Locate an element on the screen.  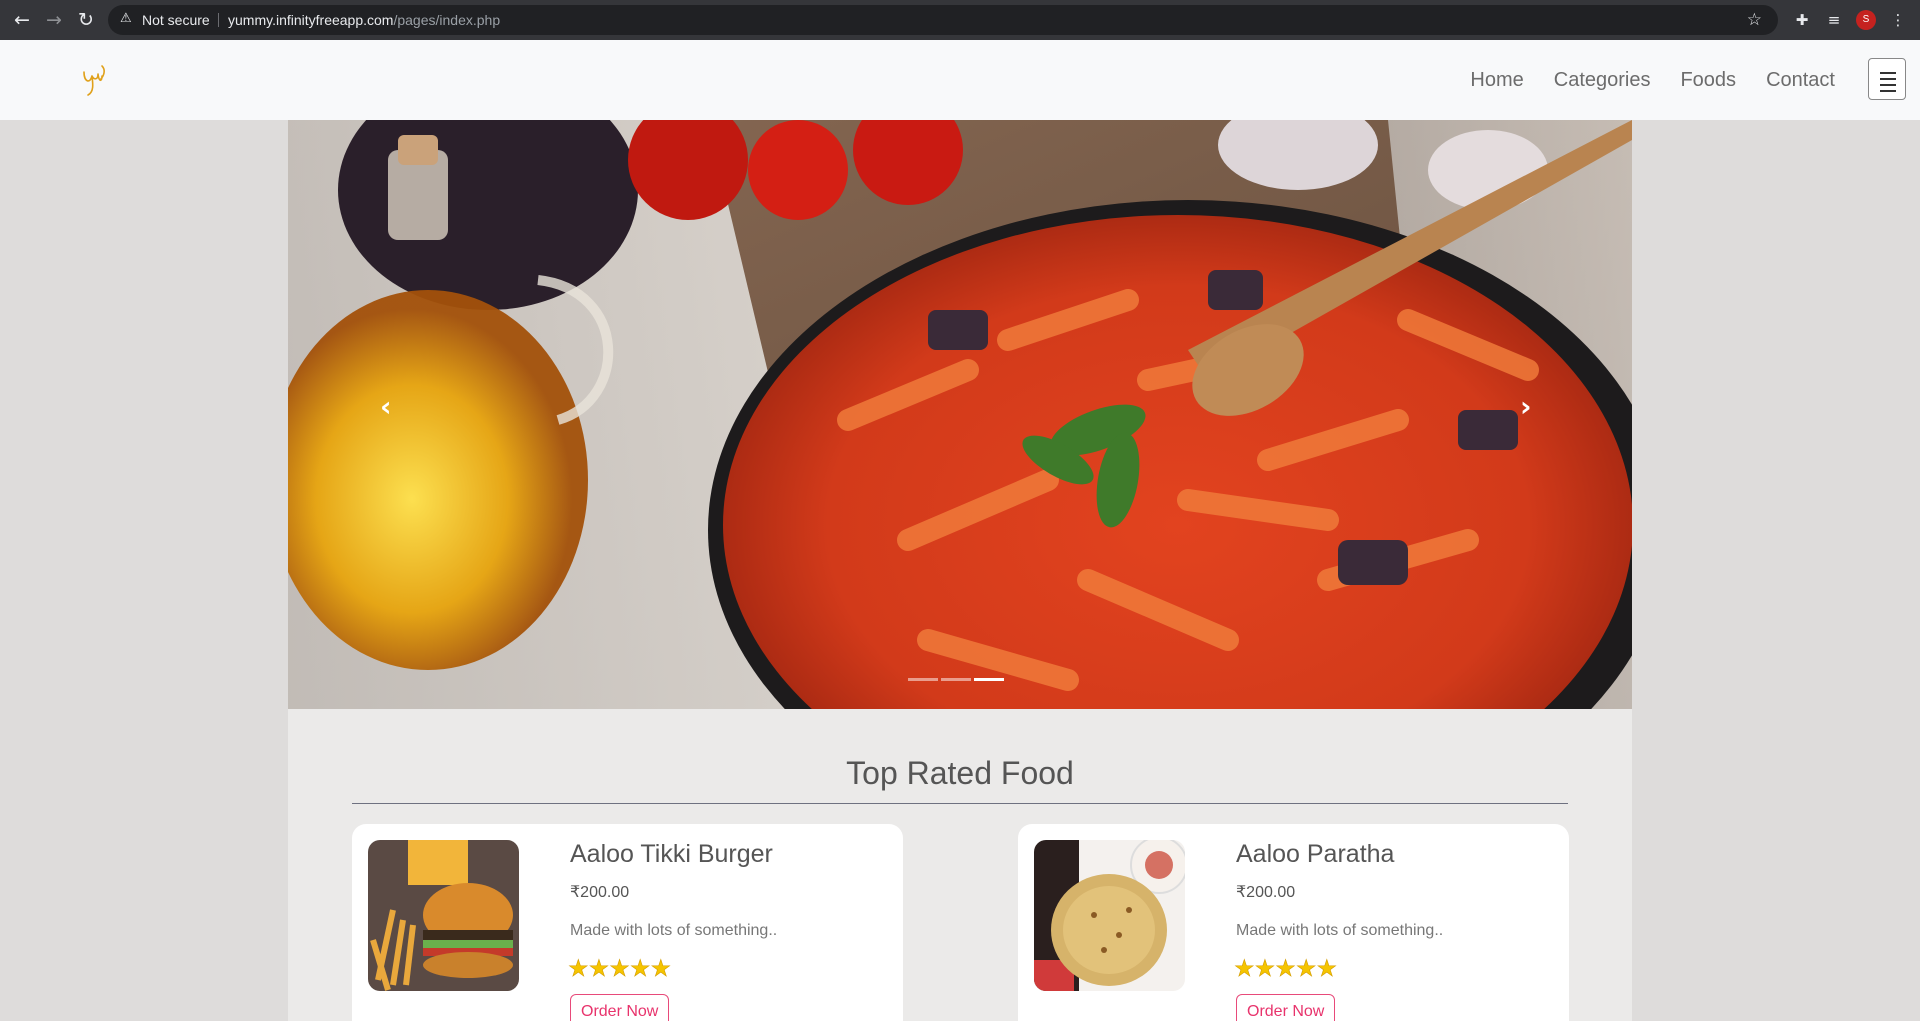
security-label: Not secure is located at coordinates (176, 20).